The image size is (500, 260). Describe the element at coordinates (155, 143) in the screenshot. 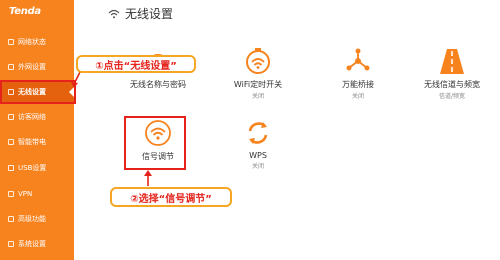

I see `signal-adjust-highlight` at that location.